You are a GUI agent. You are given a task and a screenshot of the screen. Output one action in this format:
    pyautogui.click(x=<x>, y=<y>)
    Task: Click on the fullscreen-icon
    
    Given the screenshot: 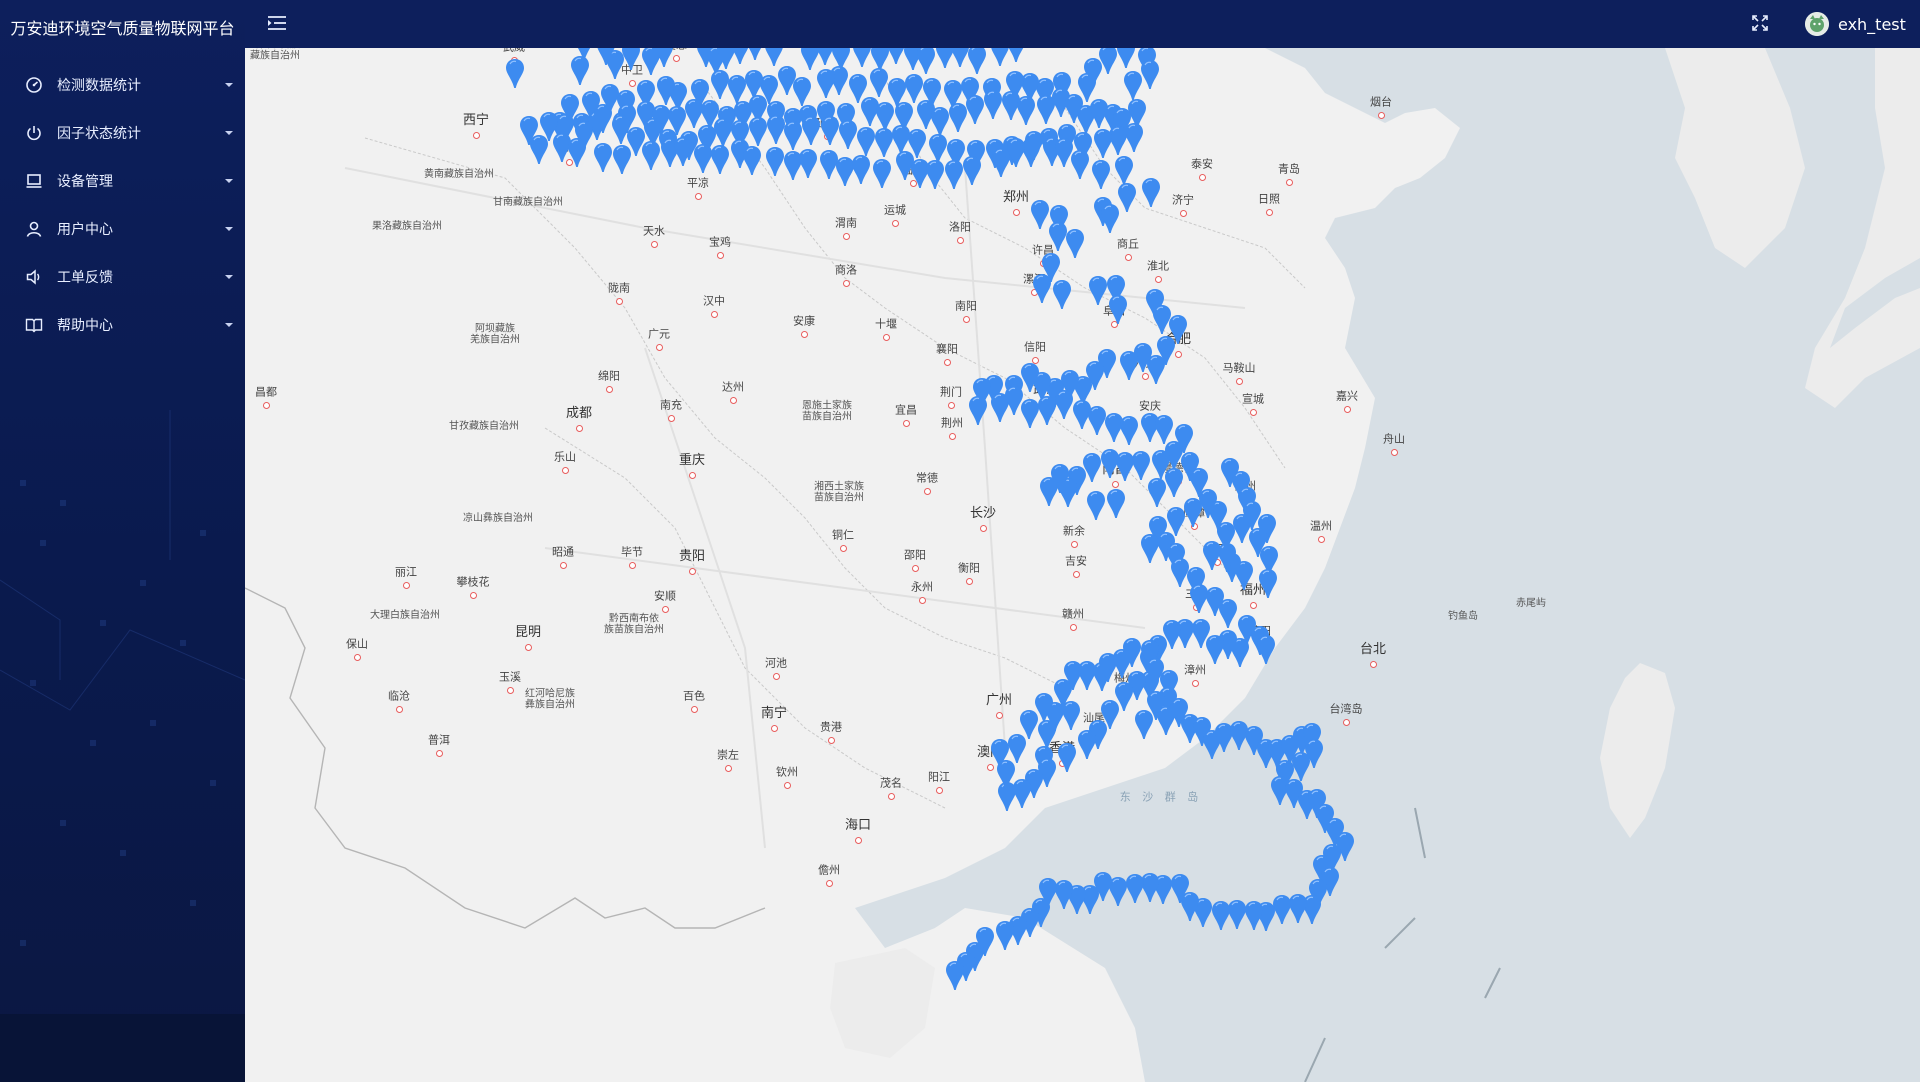 What is the action you would take?
    pyautogui.click(x=1760, y=23)
    